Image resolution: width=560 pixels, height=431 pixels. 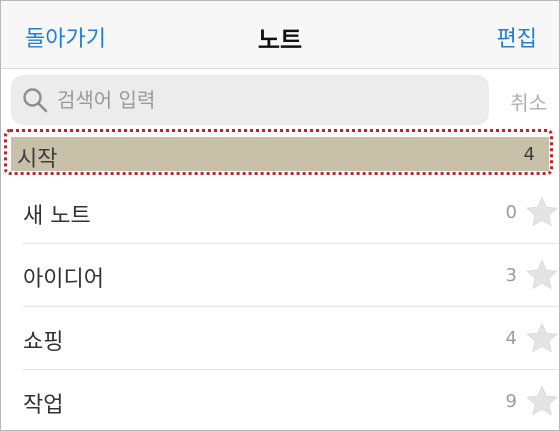 What do you see at coordinates (291, 212) in the screenshot?
I see `list-item: 새 노트 0` at bounding box center [291, 212].